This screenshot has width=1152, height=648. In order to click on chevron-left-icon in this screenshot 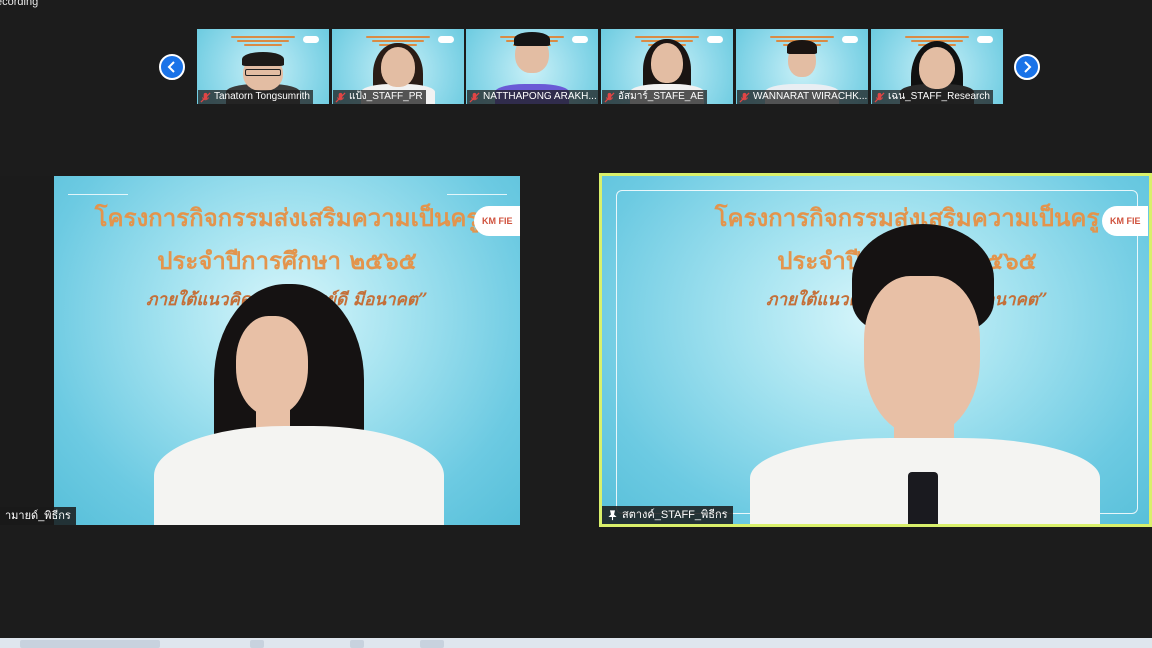, I will do `click(171, 67)`.